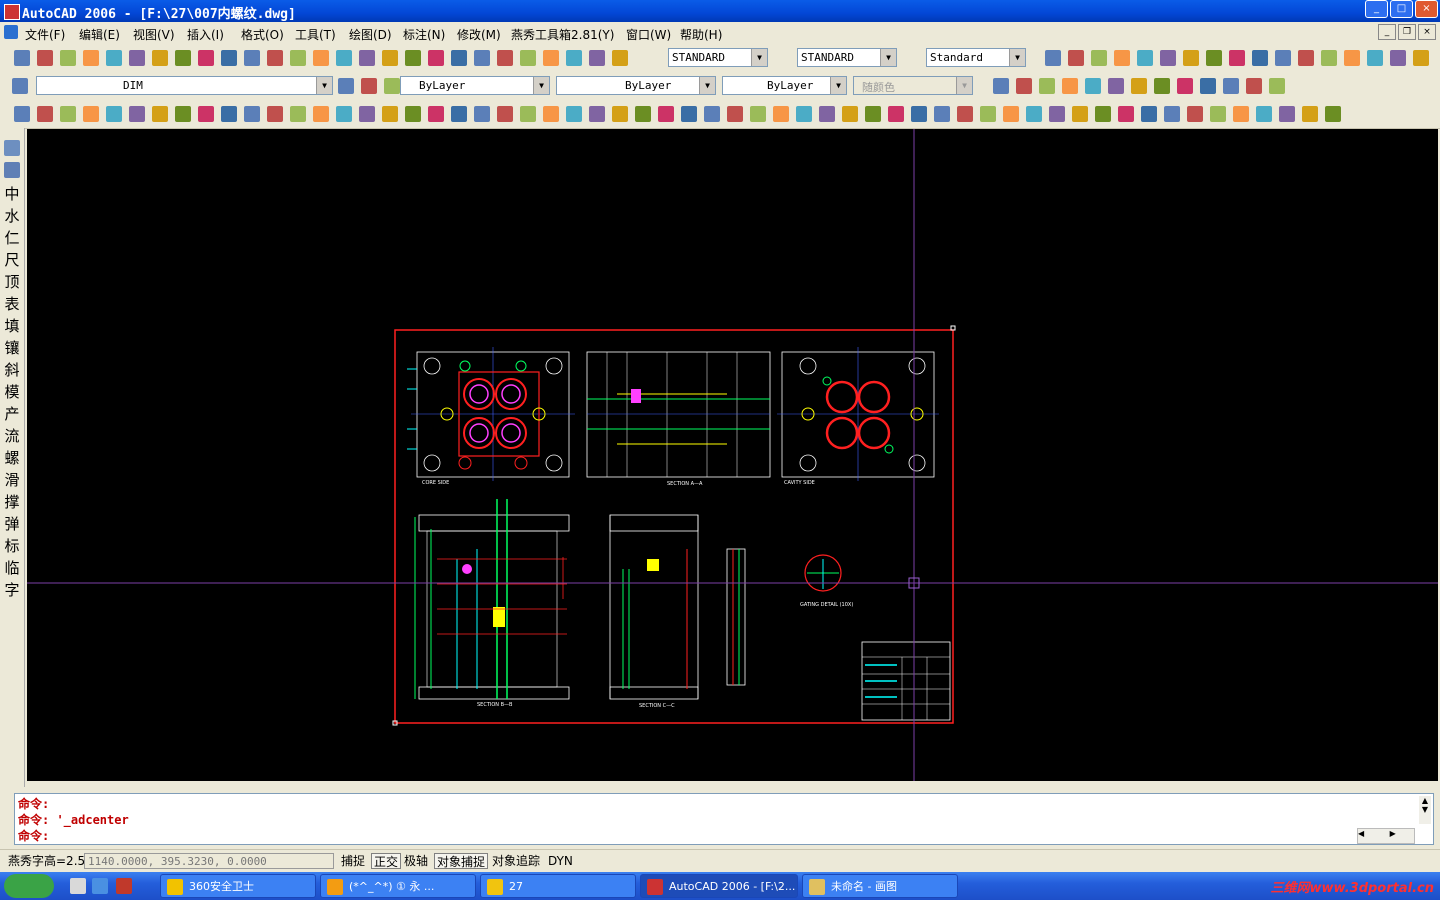  I want to click on left-tool-2: 水, so click(12, 216).